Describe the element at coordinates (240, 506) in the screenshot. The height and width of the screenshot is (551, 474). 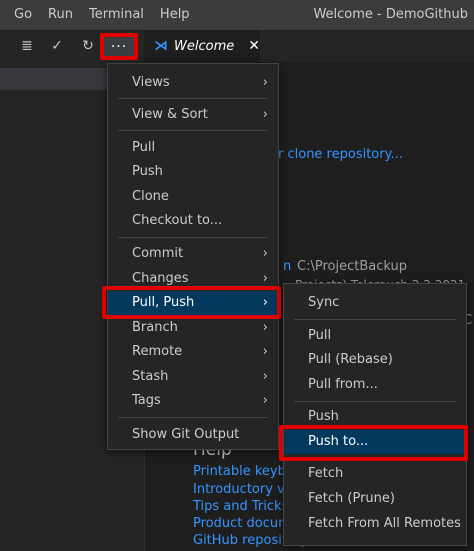
I see `help-link: Tips and Tricks` at that location.